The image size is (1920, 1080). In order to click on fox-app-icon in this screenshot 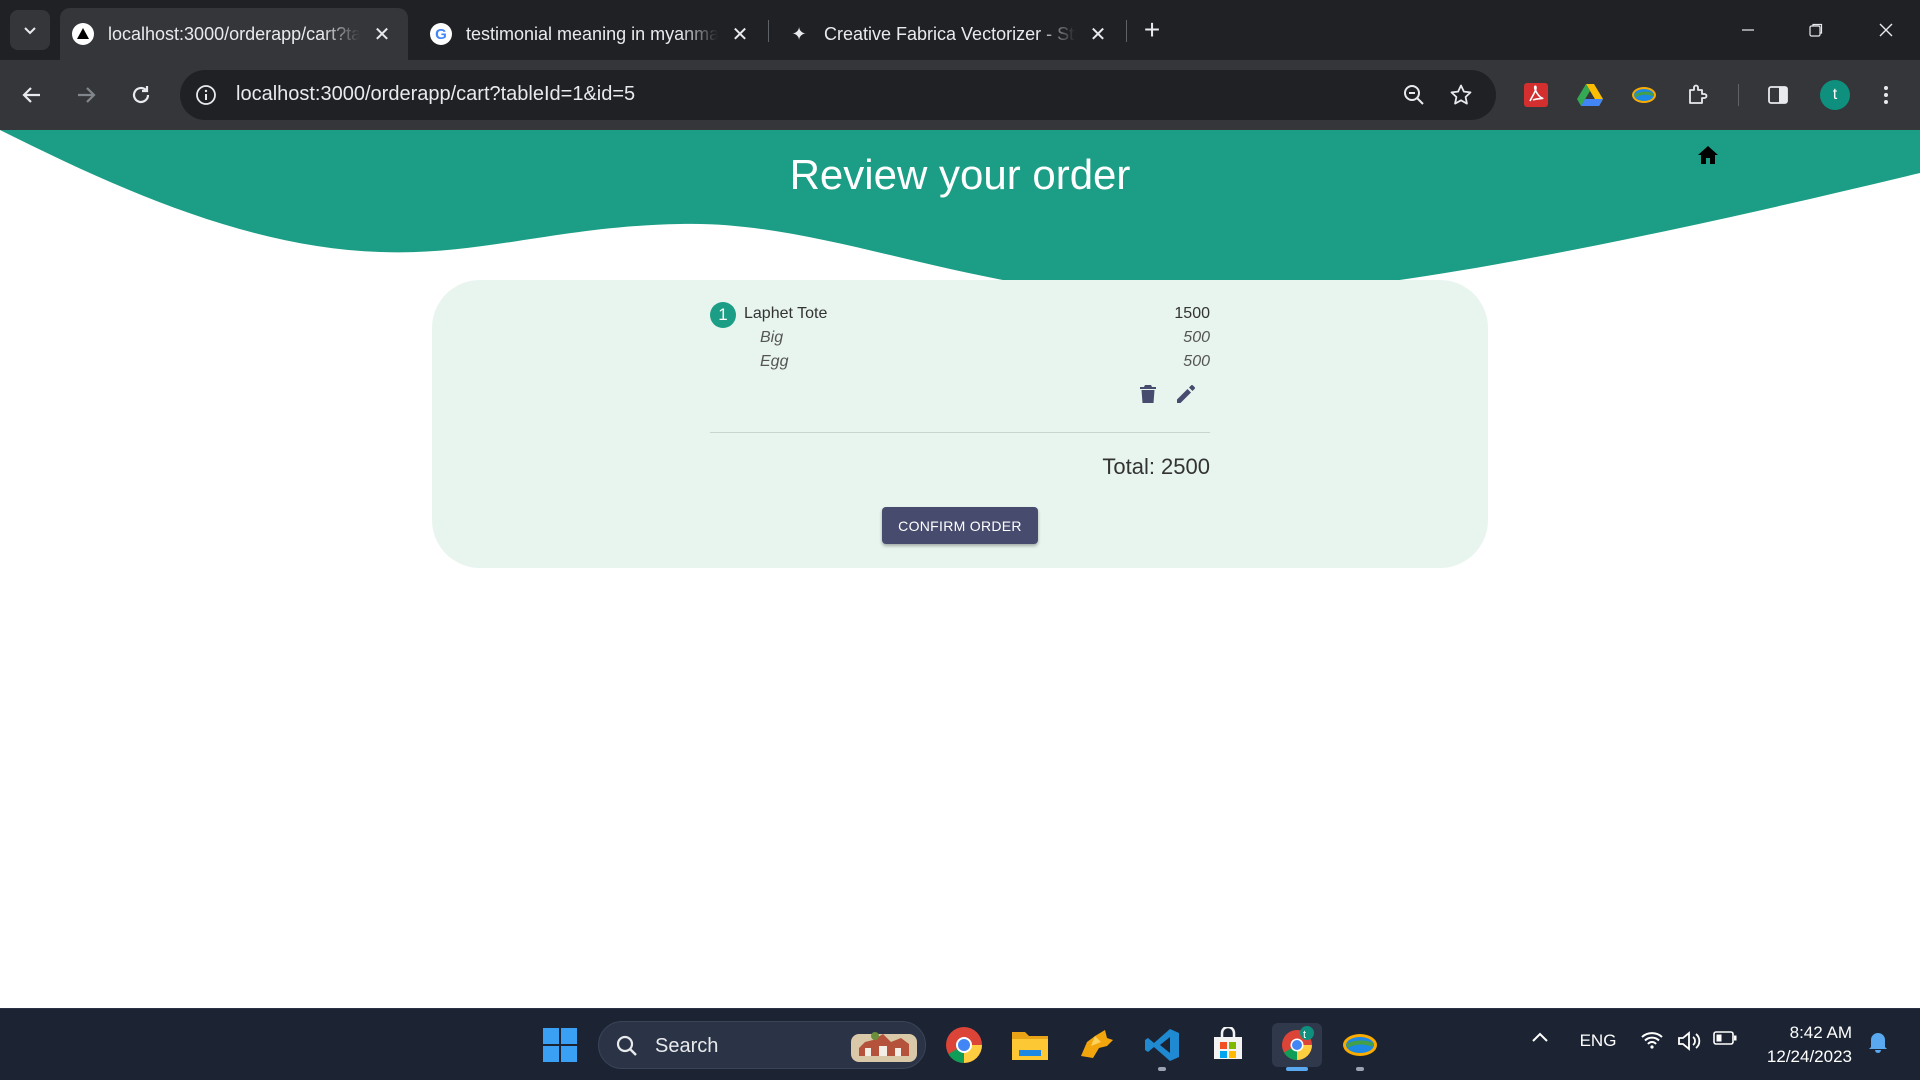, I will do `click(1097, 1044)`.